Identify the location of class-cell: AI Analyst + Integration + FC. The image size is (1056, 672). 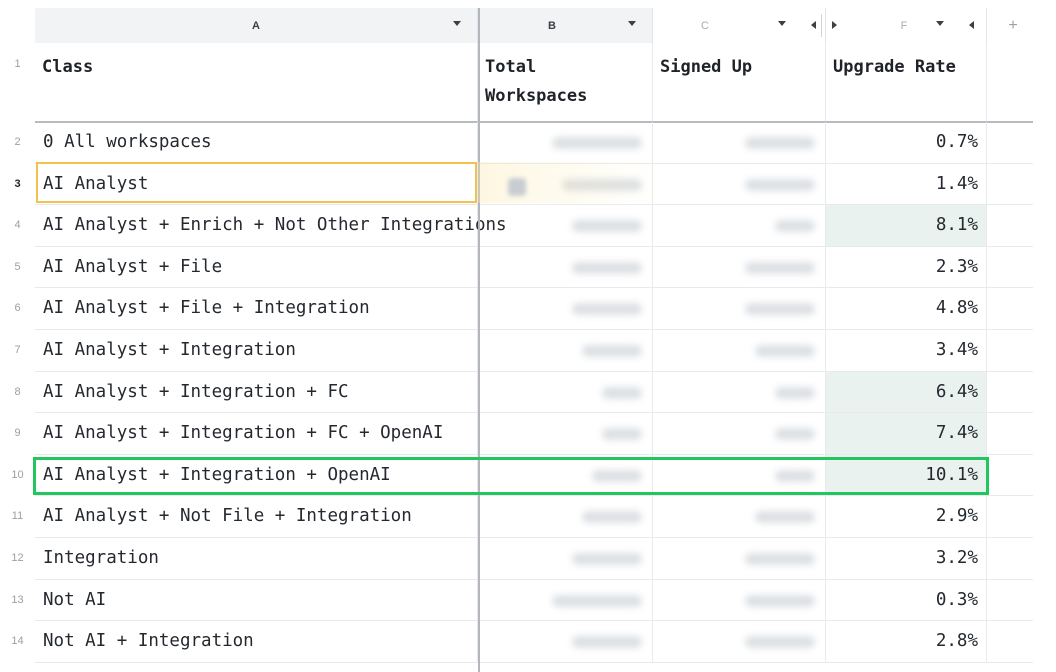
(256, 392).